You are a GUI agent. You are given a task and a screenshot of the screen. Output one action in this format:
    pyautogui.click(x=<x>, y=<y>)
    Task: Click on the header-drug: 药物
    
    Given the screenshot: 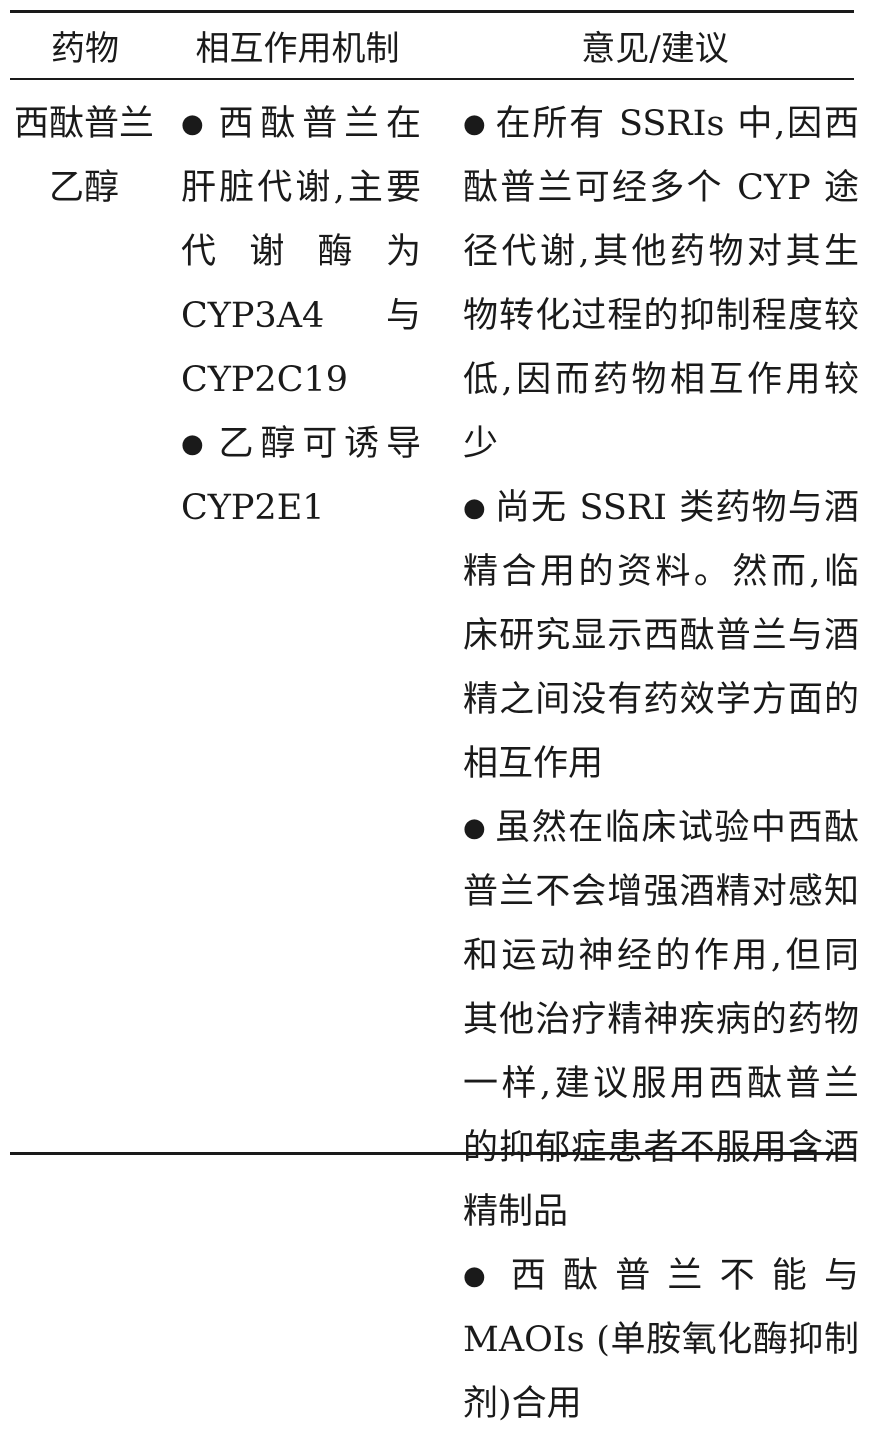 What is the action you would take?
    pyautogui.click(x=85, y=48)
    